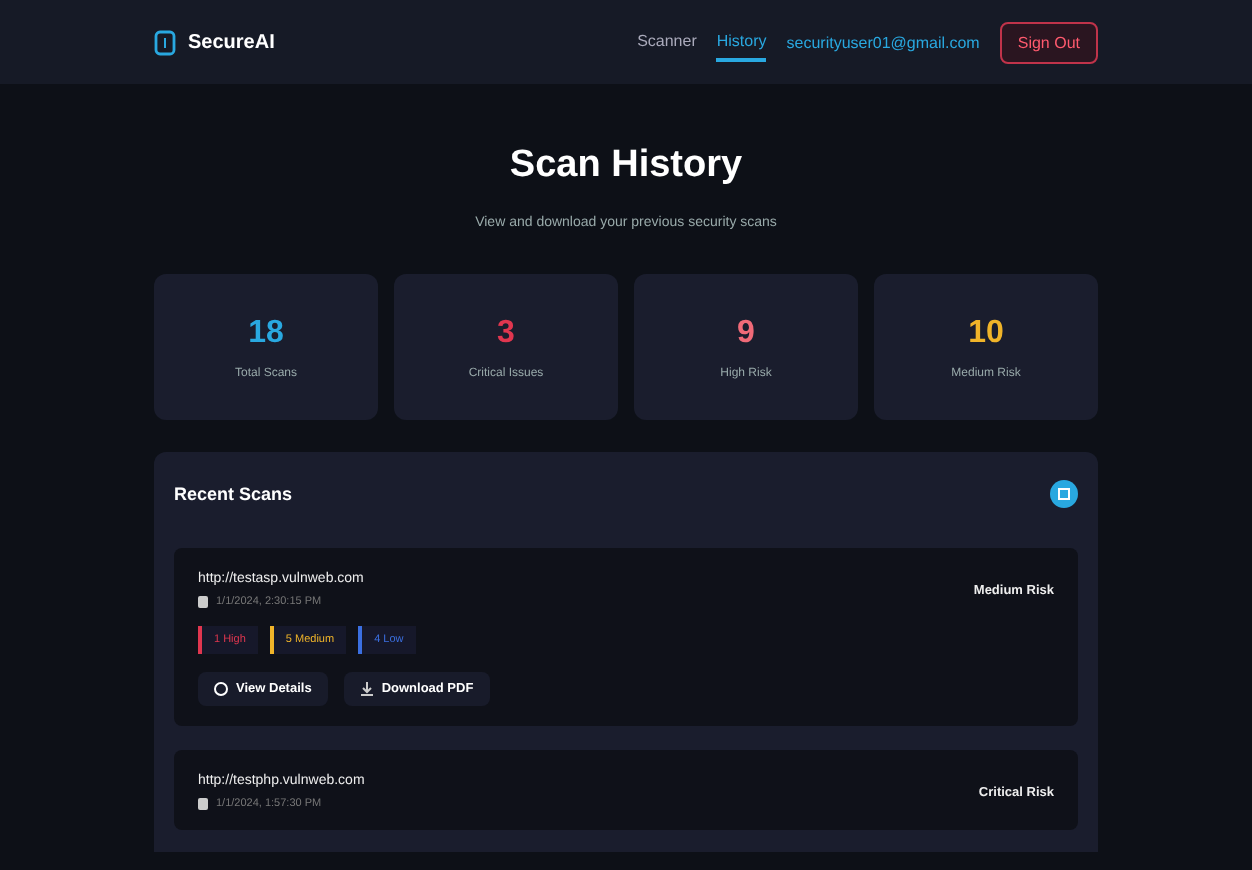 The image size is (1252, 870). I want to click on refresh-button, so click(1064, 494).